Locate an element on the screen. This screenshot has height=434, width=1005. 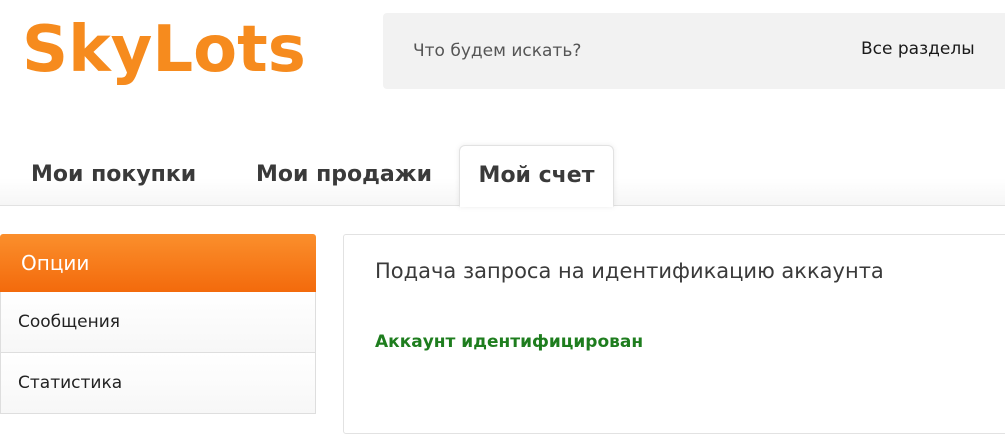
page-title: Подача запроса на идентификацию аккаунта is located at coordinates (629, 271).